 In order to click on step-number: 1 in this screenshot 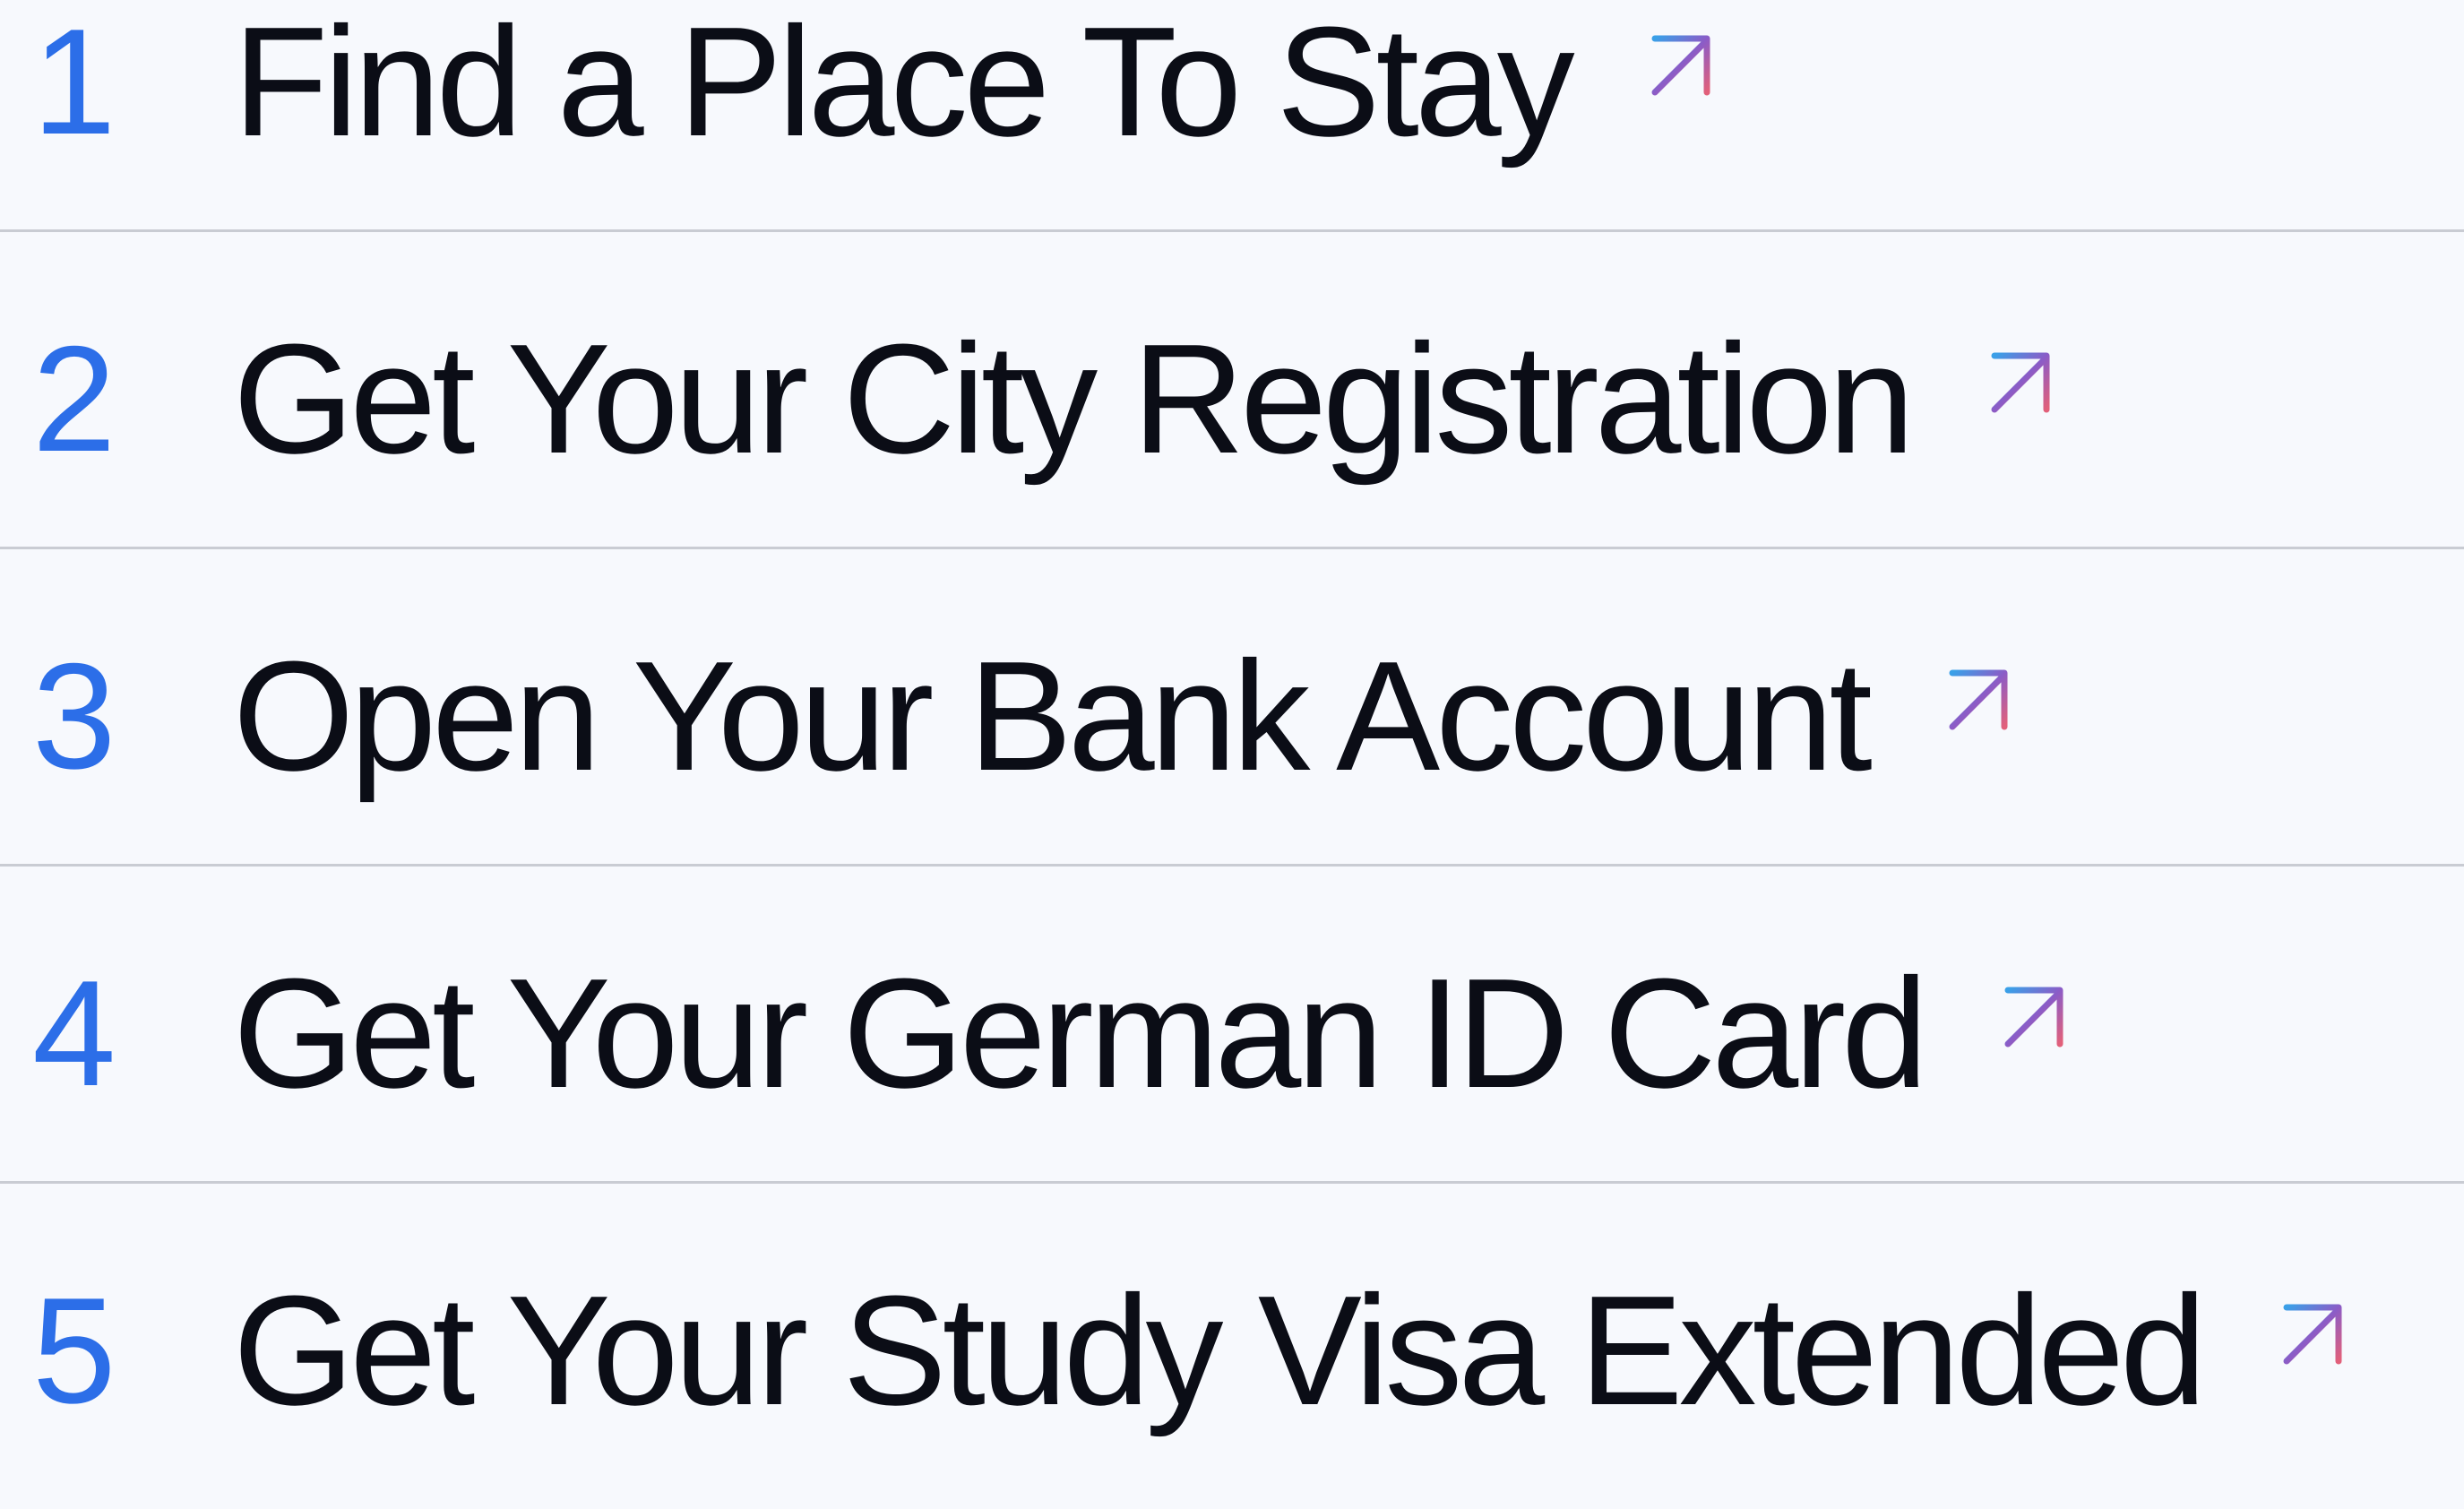, I will do `click(74, 83)`.